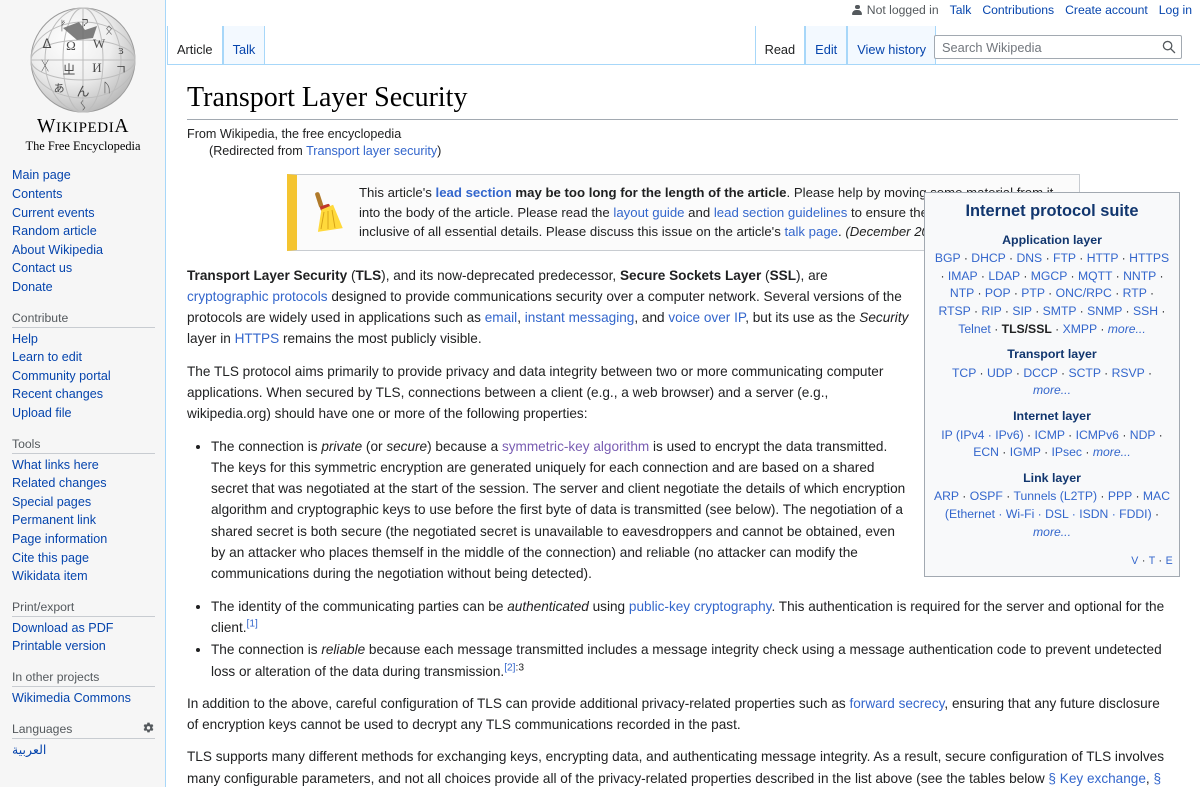 The width and height of the screenshot is (1200, 787). I want to click on sidebar-item-about-wikipedia: About Wikipedia, so click(84, 250).